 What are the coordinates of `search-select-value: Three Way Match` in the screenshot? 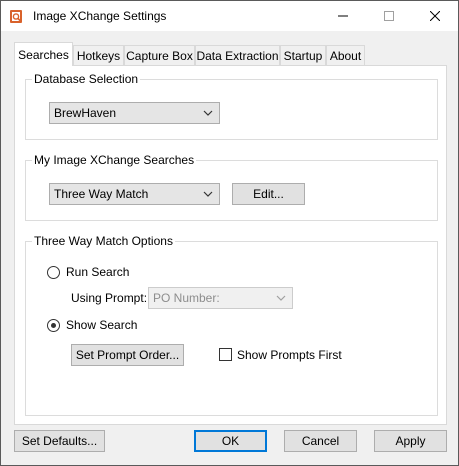 It's located at (101, 194).